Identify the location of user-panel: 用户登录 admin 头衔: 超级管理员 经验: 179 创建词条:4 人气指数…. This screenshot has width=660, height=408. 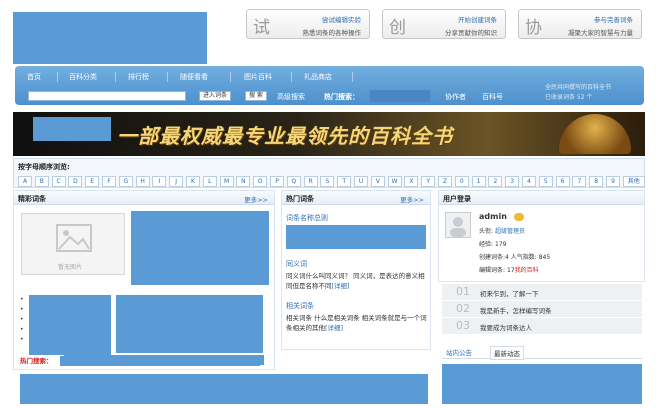
(541, 236).